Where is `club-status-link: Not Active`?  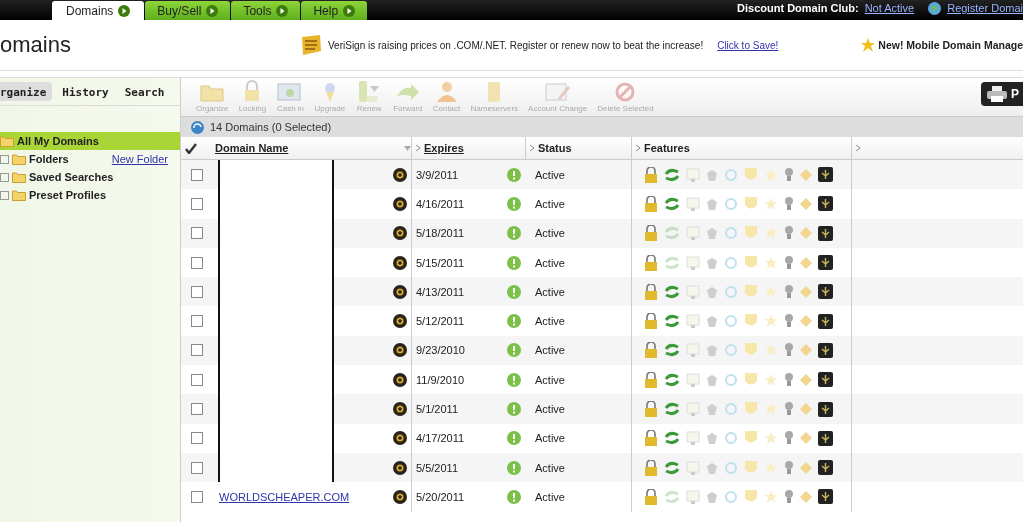
club-status-link: Not Active is located at coordinates (889, 8).